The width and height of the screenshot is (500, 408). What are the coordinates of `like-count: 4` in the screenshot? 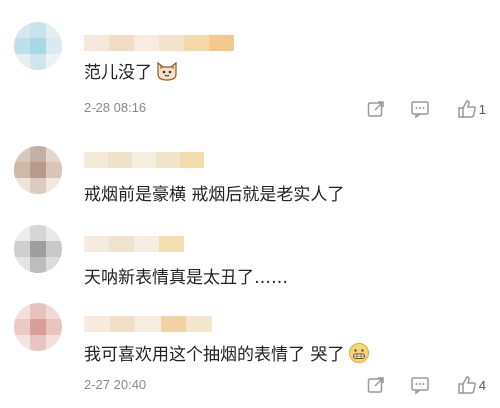 It's located at (482, 385).